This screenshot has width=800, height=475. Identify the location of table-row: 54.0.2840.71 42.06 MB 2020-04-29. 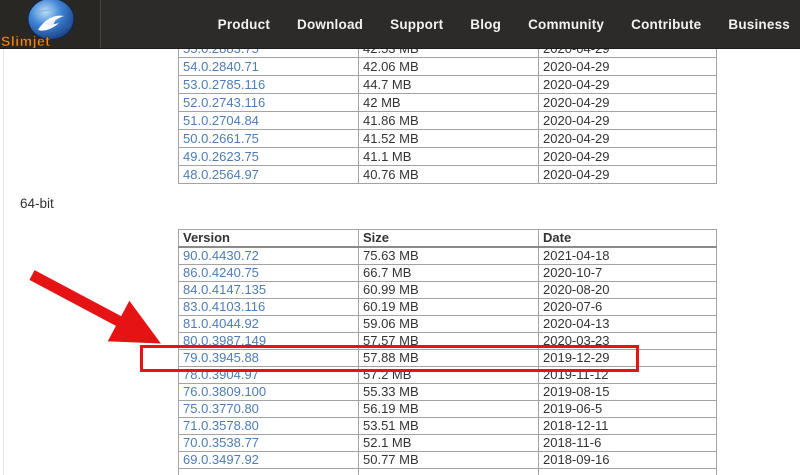
(447, 66).